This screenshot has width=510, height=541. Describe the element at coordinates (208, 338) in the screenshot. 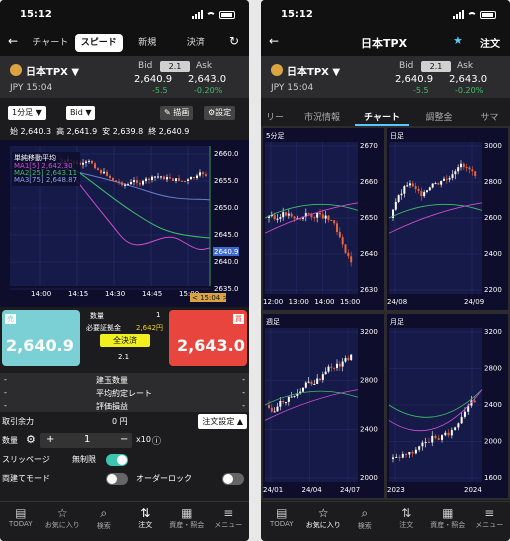

I see `buy-button: 買 2,643.0` at that location.